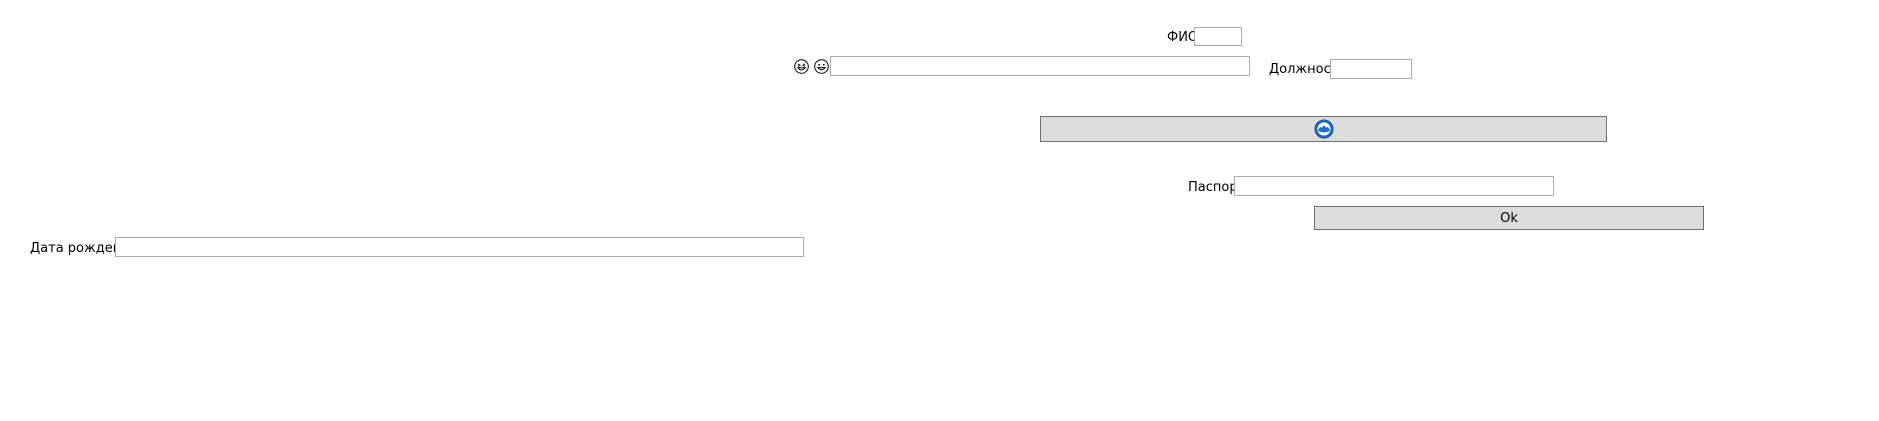 This screenshot has height=421, width=1879. Describe the element at coordinates (1218, 36) in the screenshot. I see `fio-input` at that location.